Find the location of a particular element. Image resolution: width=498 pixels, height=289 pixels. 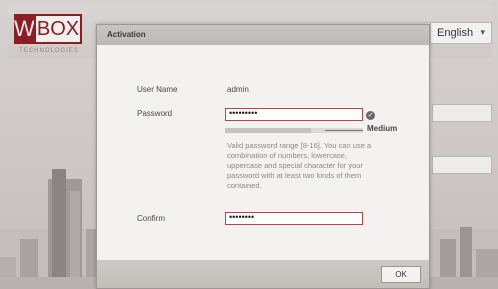

strength-indicator-line is located at coordinates (344, 130).